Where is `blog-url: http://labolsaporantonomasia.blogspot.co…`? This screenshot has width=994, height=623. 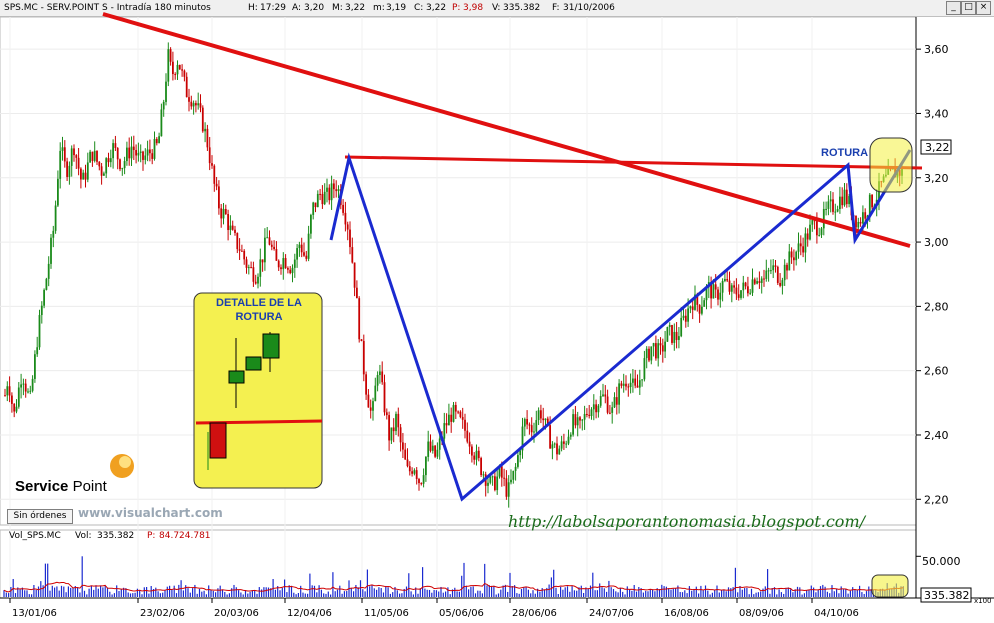 blog-url: http://labolsaporantonomasia.blogspot.co… is located at coordinates (686, 521).